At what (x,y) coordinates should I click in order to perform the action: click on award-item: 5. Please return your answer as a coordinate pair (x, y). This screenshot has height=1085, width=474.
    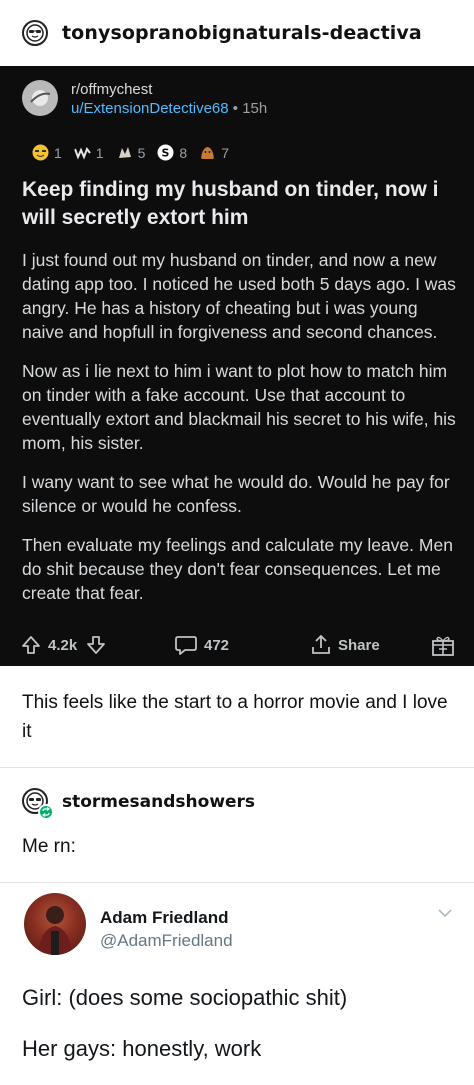
    Looking at the image, I should click on (131, 152).